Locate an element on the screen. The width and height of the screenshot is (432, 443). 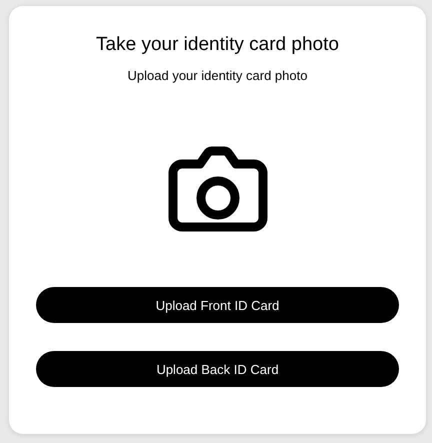
page-title: Take your identity card photo is located at coordinates (217, 45).